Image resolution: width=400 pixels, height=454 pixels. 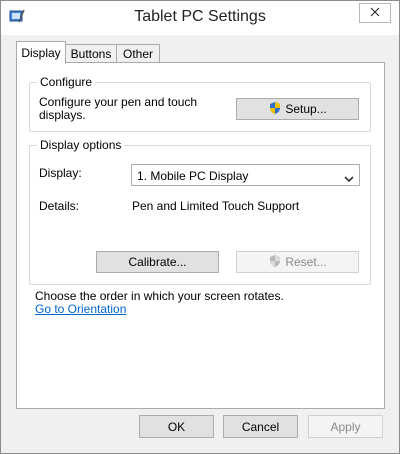 What do you see at coordinates (349, 179) in the screenshot?
I see `chevron-down-icon` at bounding box center [349, 179].